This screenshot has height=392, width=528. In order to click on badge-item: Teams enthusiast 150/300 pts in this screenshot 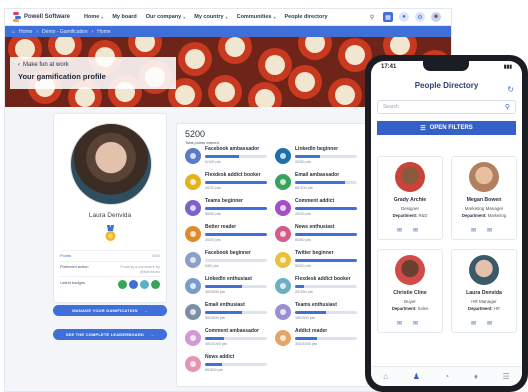, I will do `click(320, 312)`.